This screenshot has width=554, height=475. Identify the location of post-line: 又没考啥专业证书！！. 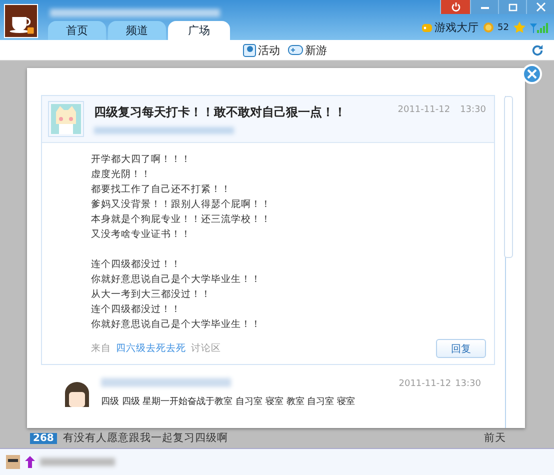
(141, 235).